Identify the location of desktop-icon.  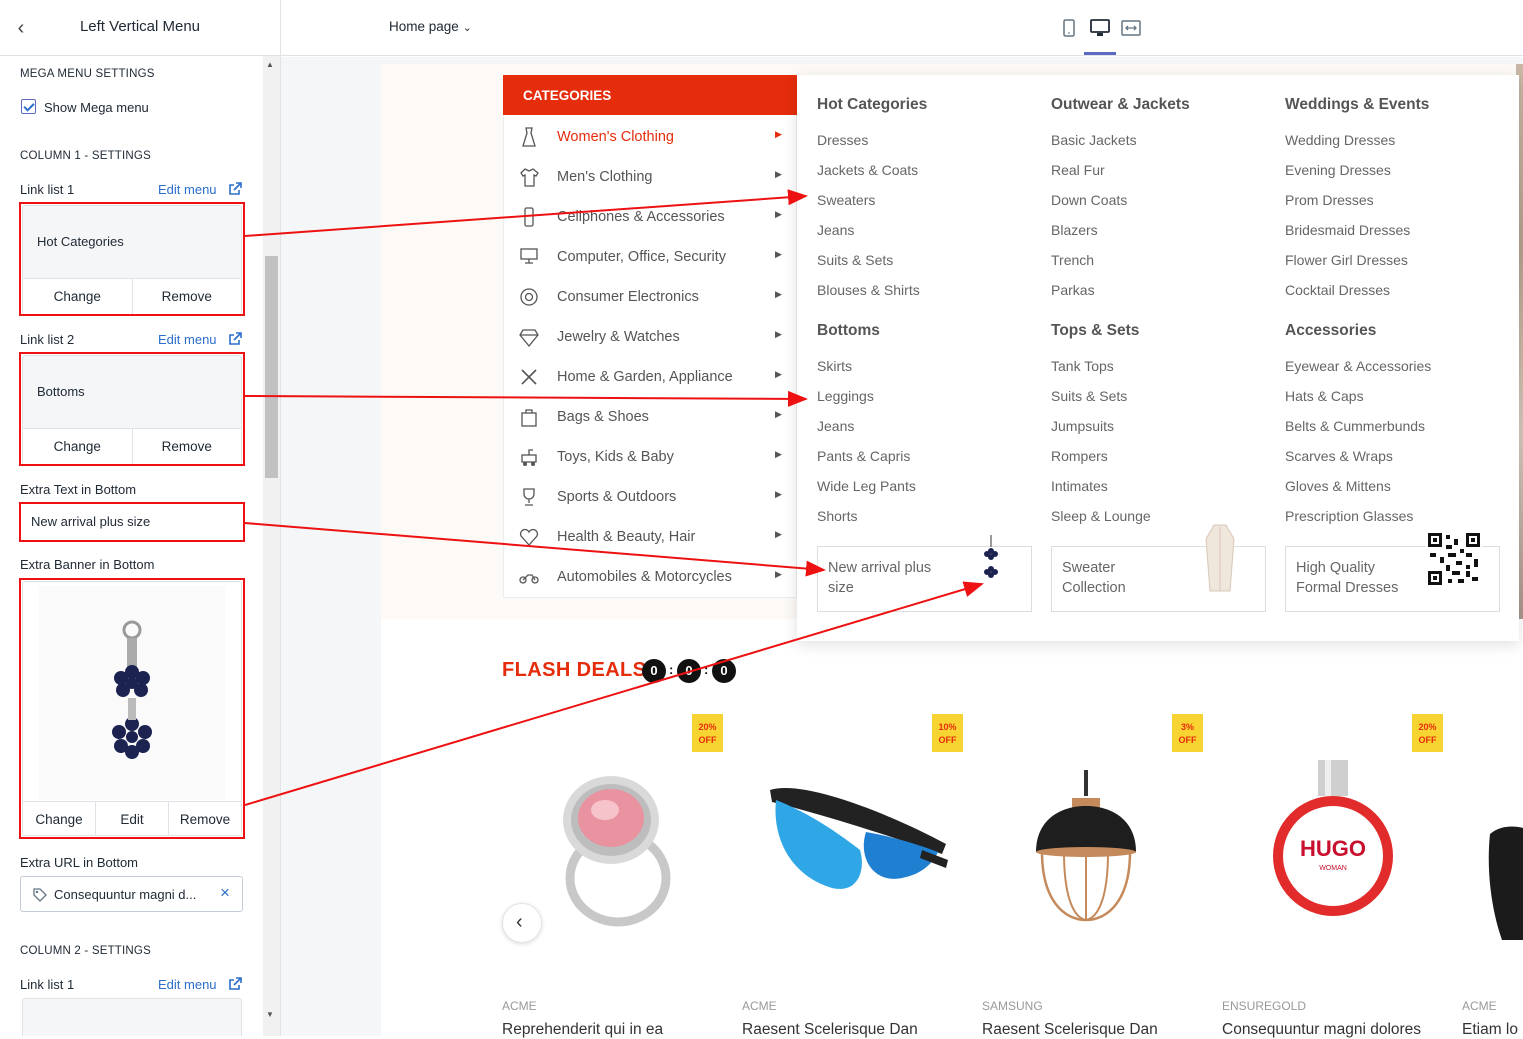
(1100, 28).